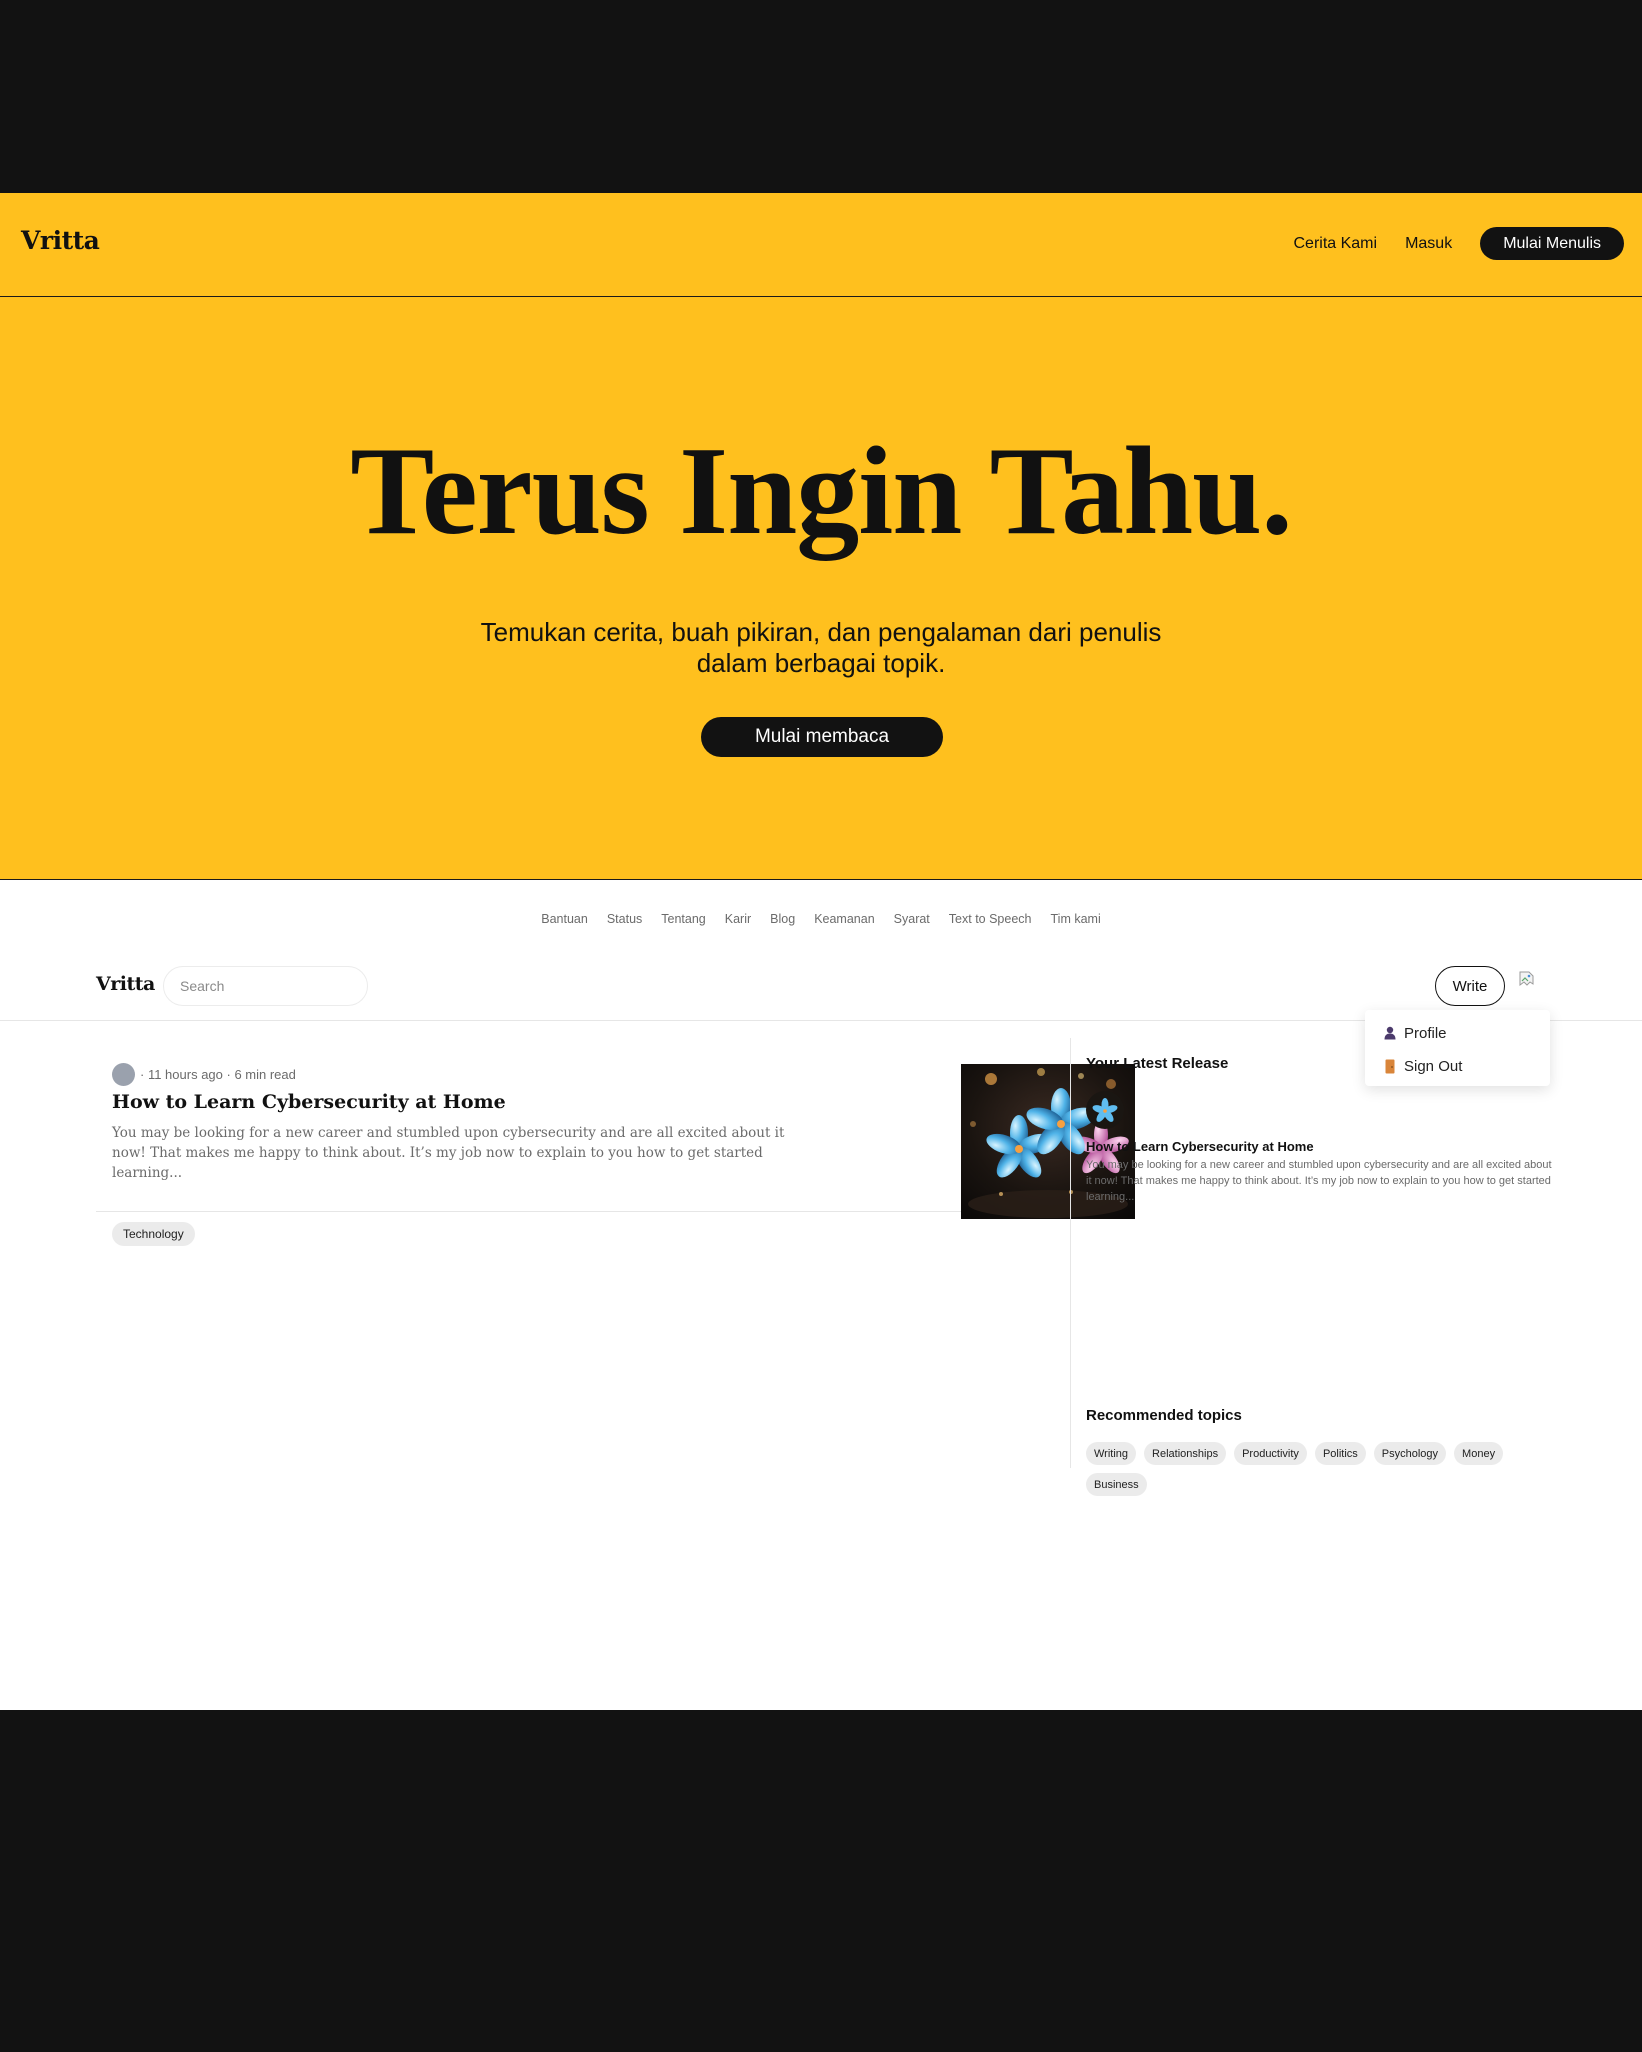  I want to click on article-tag: Technology, so click(153, 1234).